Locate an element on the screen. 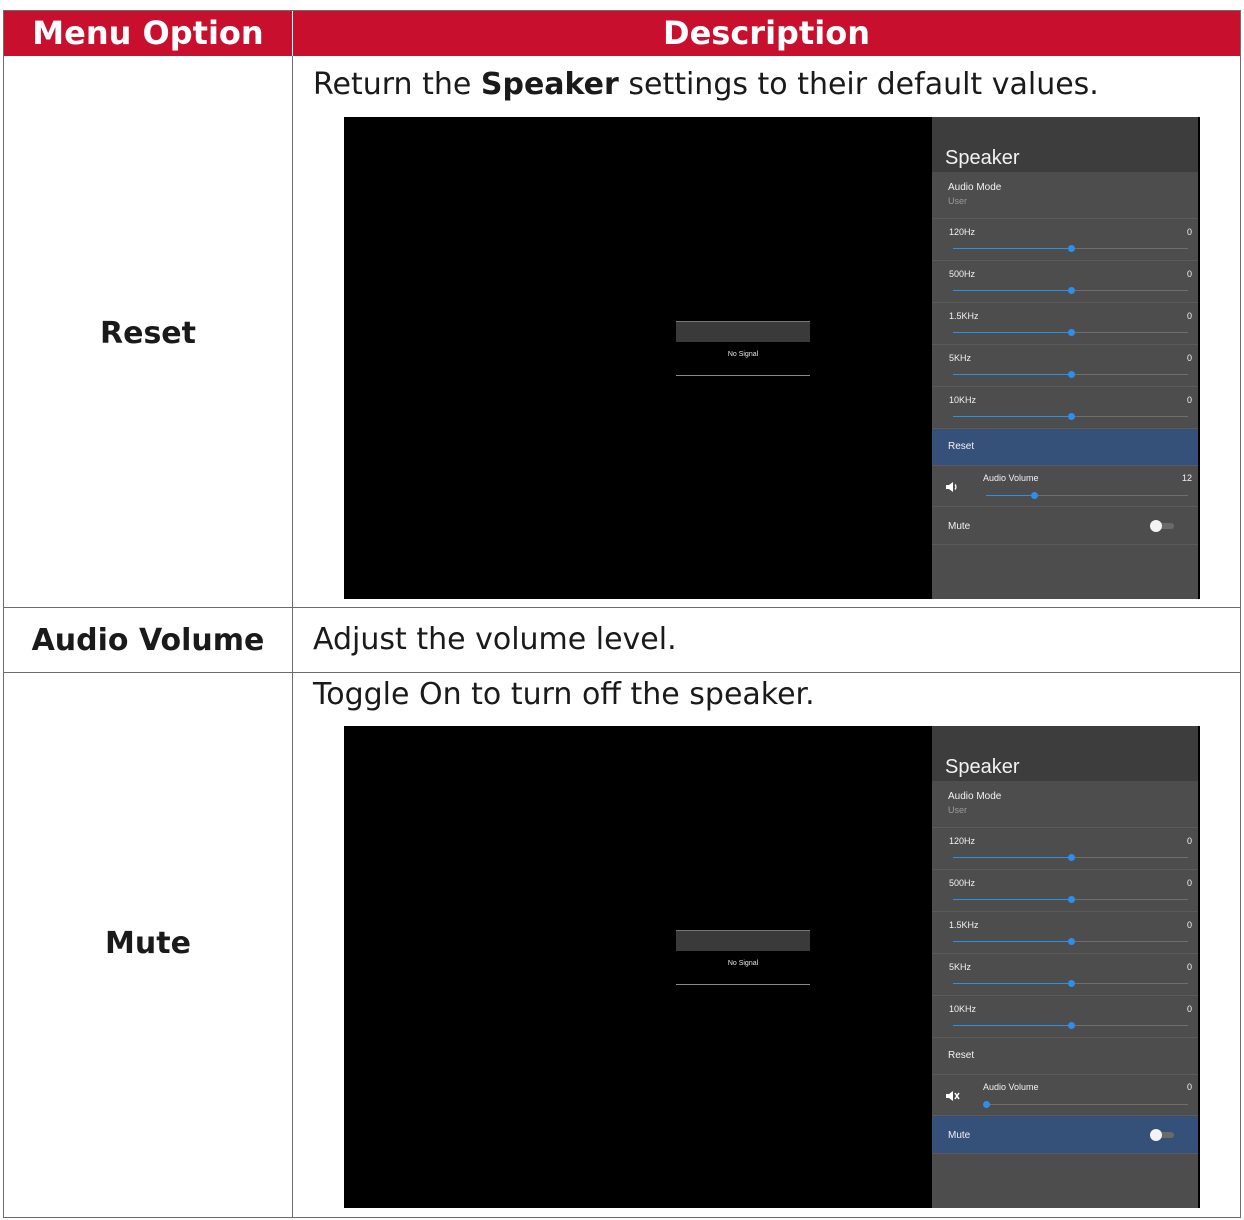 The width and height of the screenshot is (1244, 1220). audio-volume-item: Audio Volume 0 is located at coordinates (1065, 1095).